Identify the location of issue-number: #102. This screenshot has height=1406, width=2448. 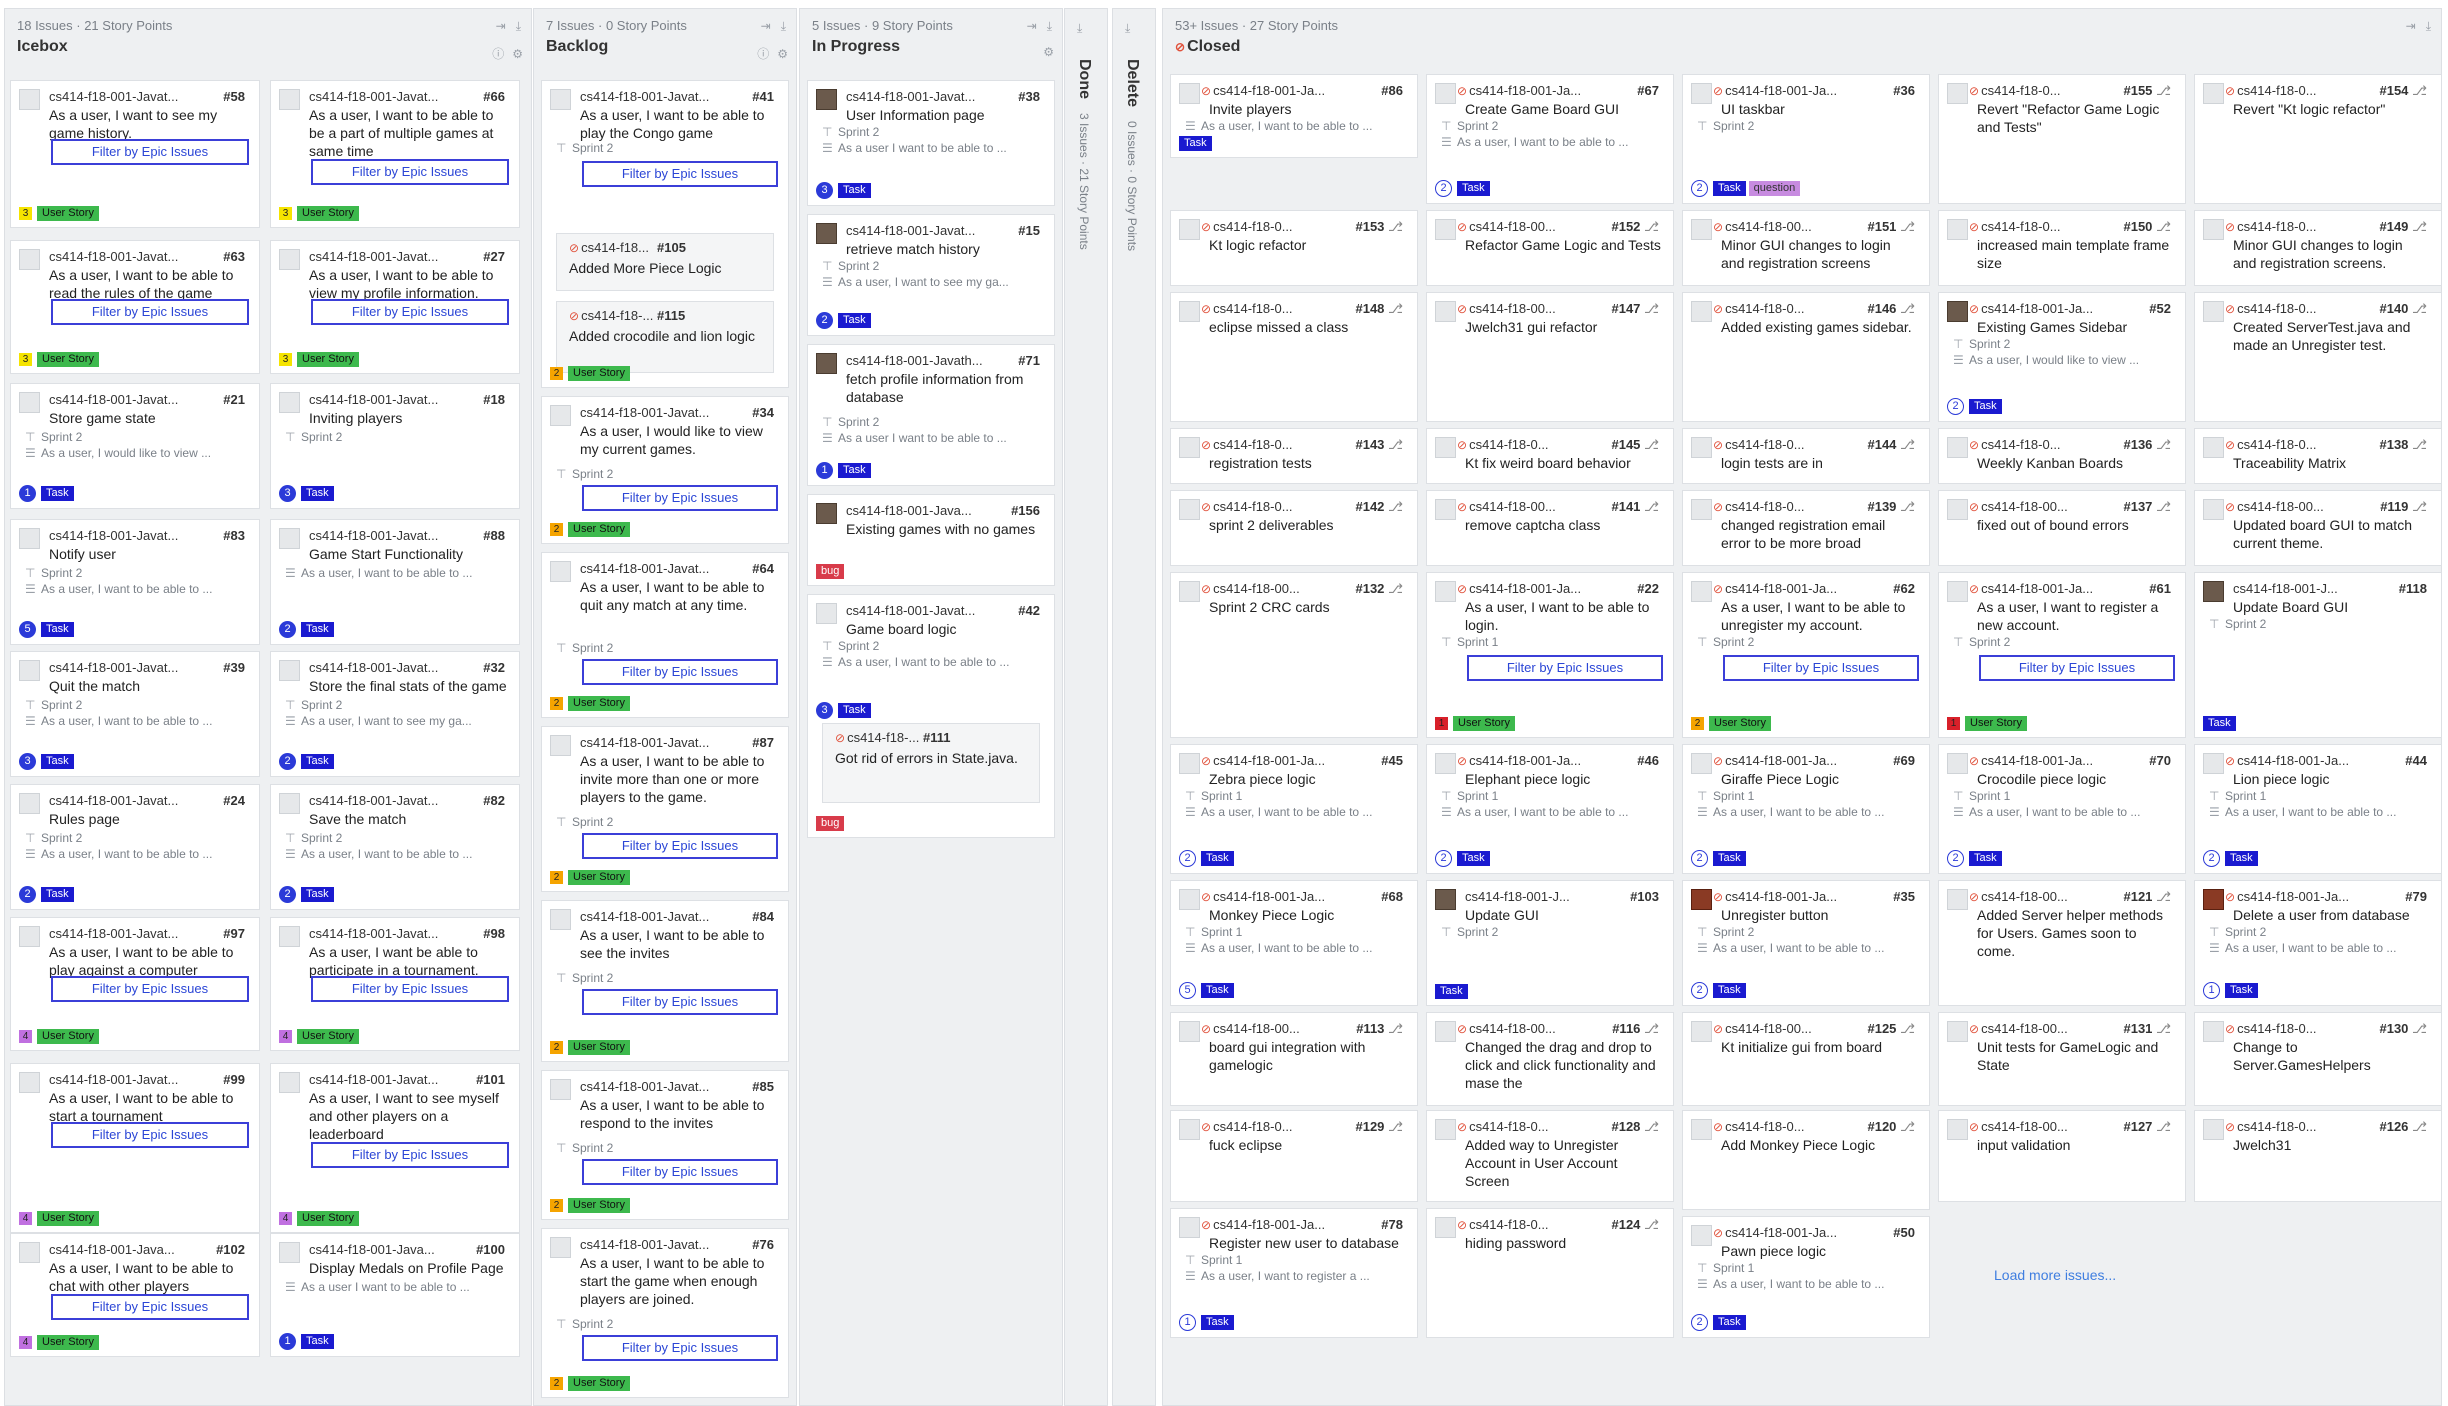
(230, 1249).